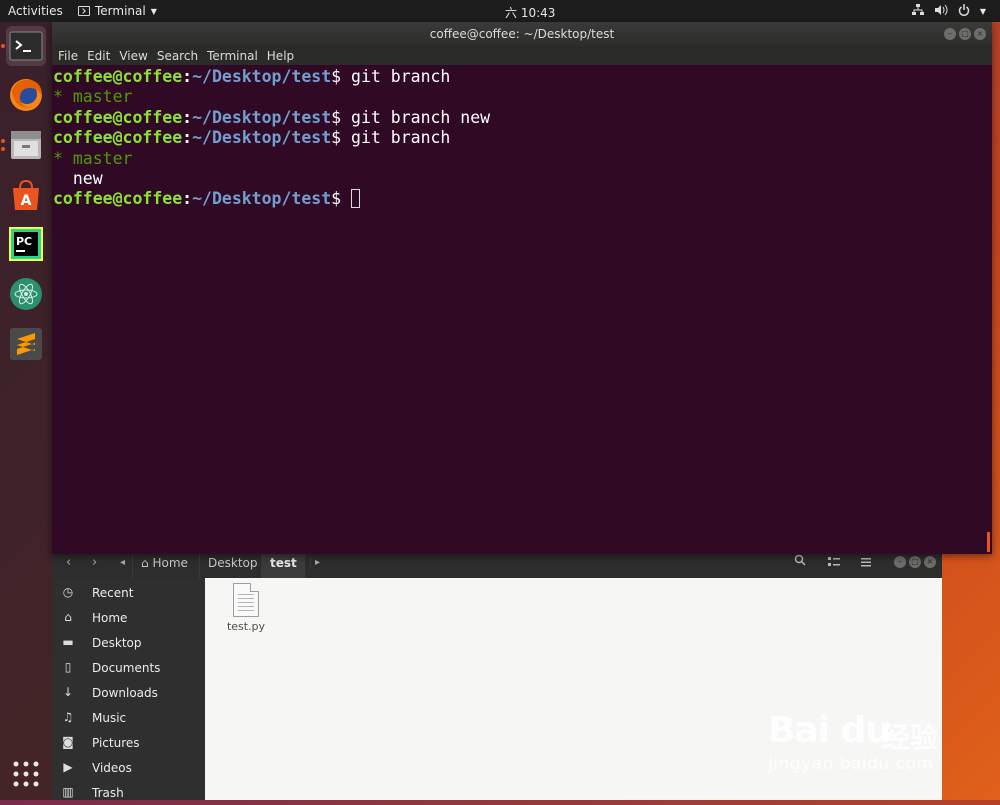 The width and height of the screenshot is (1000, 805). Describe the element at coordinates (522, 199) in the screenshot. I see `terminal-command-line: coffee@coffee:~/Desktop/test$` at that location.